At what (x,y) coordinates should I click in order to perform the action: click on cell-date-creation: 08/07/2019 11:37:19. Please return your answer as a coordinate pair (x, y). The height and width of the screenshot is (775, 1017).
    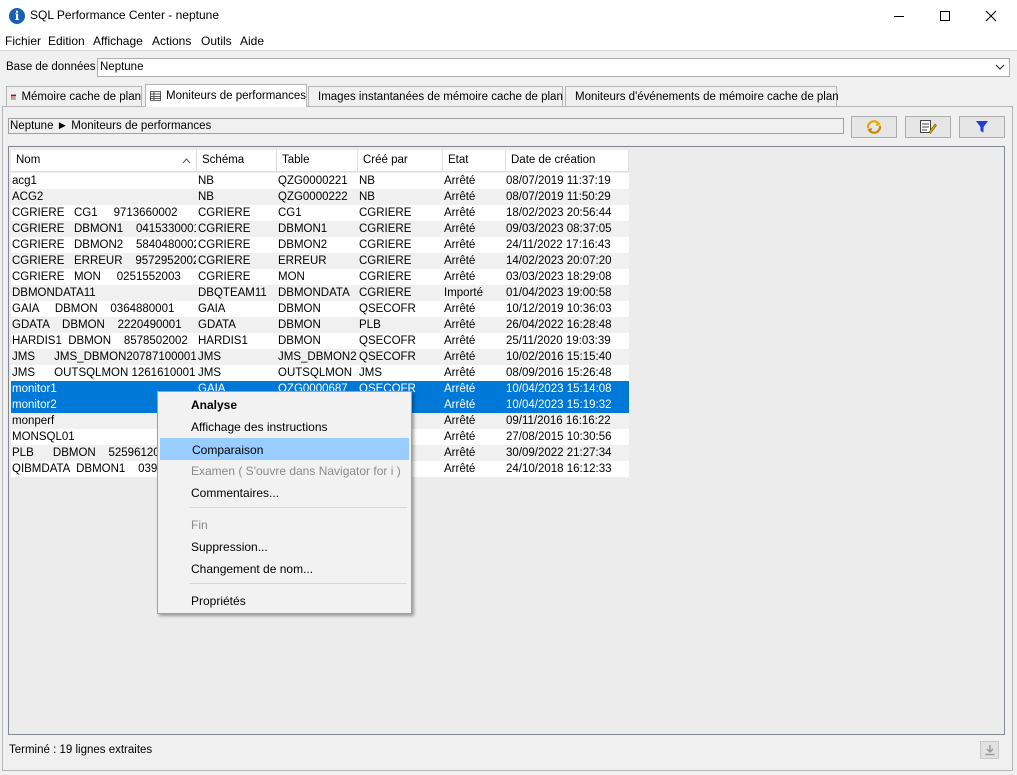
    Looking at the image, I should click on (558, 181).